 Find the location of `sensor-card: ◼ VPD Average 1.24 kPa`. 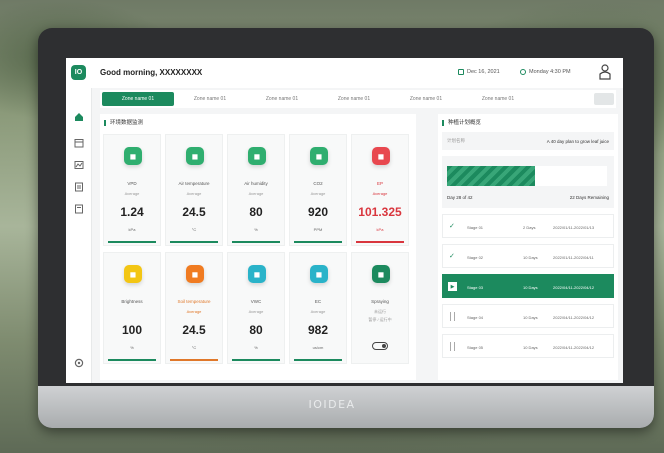

sensor-card: ◼ VPD Average 1.24 kPa is located at coordinates (132, 190).